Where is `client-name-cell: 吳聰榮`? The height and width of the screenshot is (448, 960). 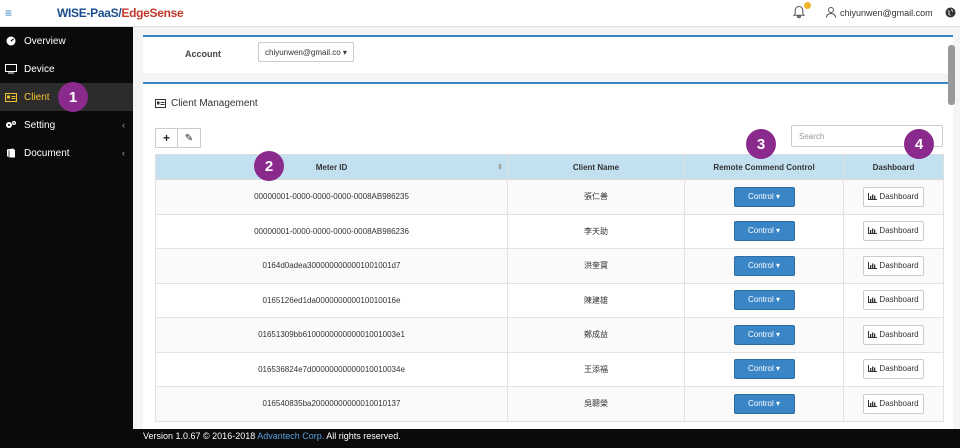
client-name-cell: 吳聰榮 is located at coordinates (596, 404).